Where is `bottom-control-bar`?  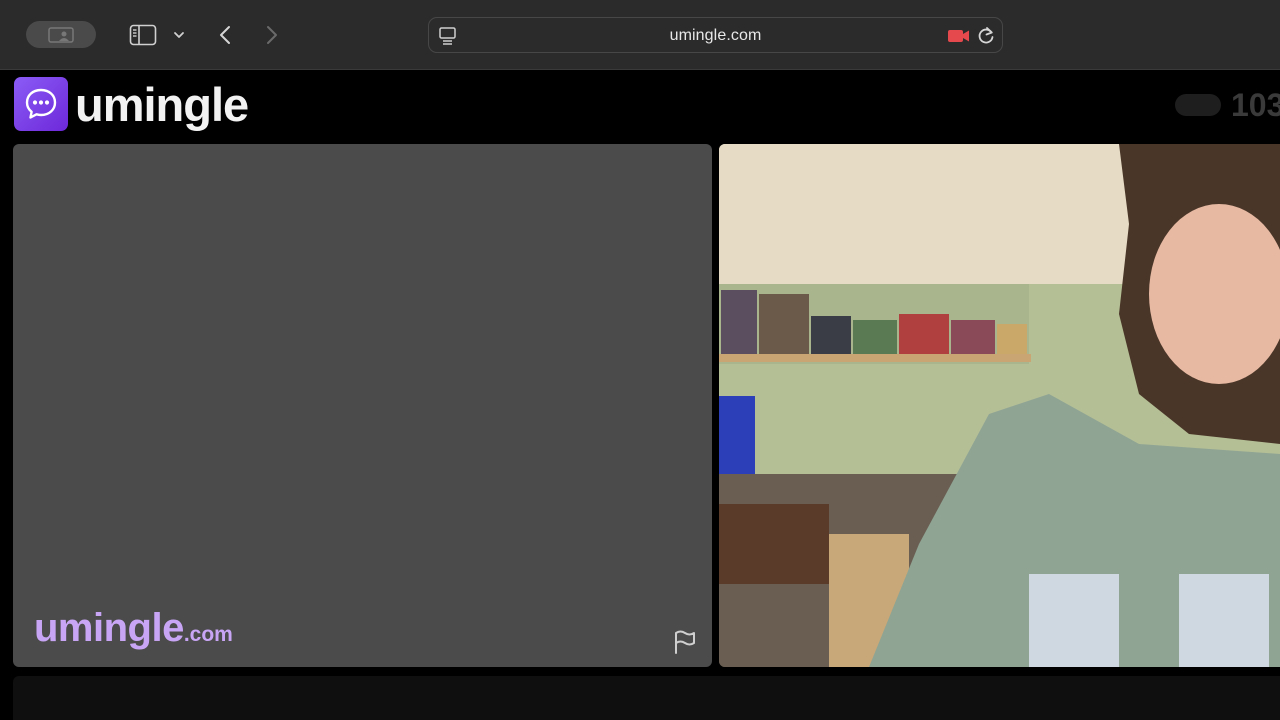 bottom-control-bar is located at coordinates (646, 698).